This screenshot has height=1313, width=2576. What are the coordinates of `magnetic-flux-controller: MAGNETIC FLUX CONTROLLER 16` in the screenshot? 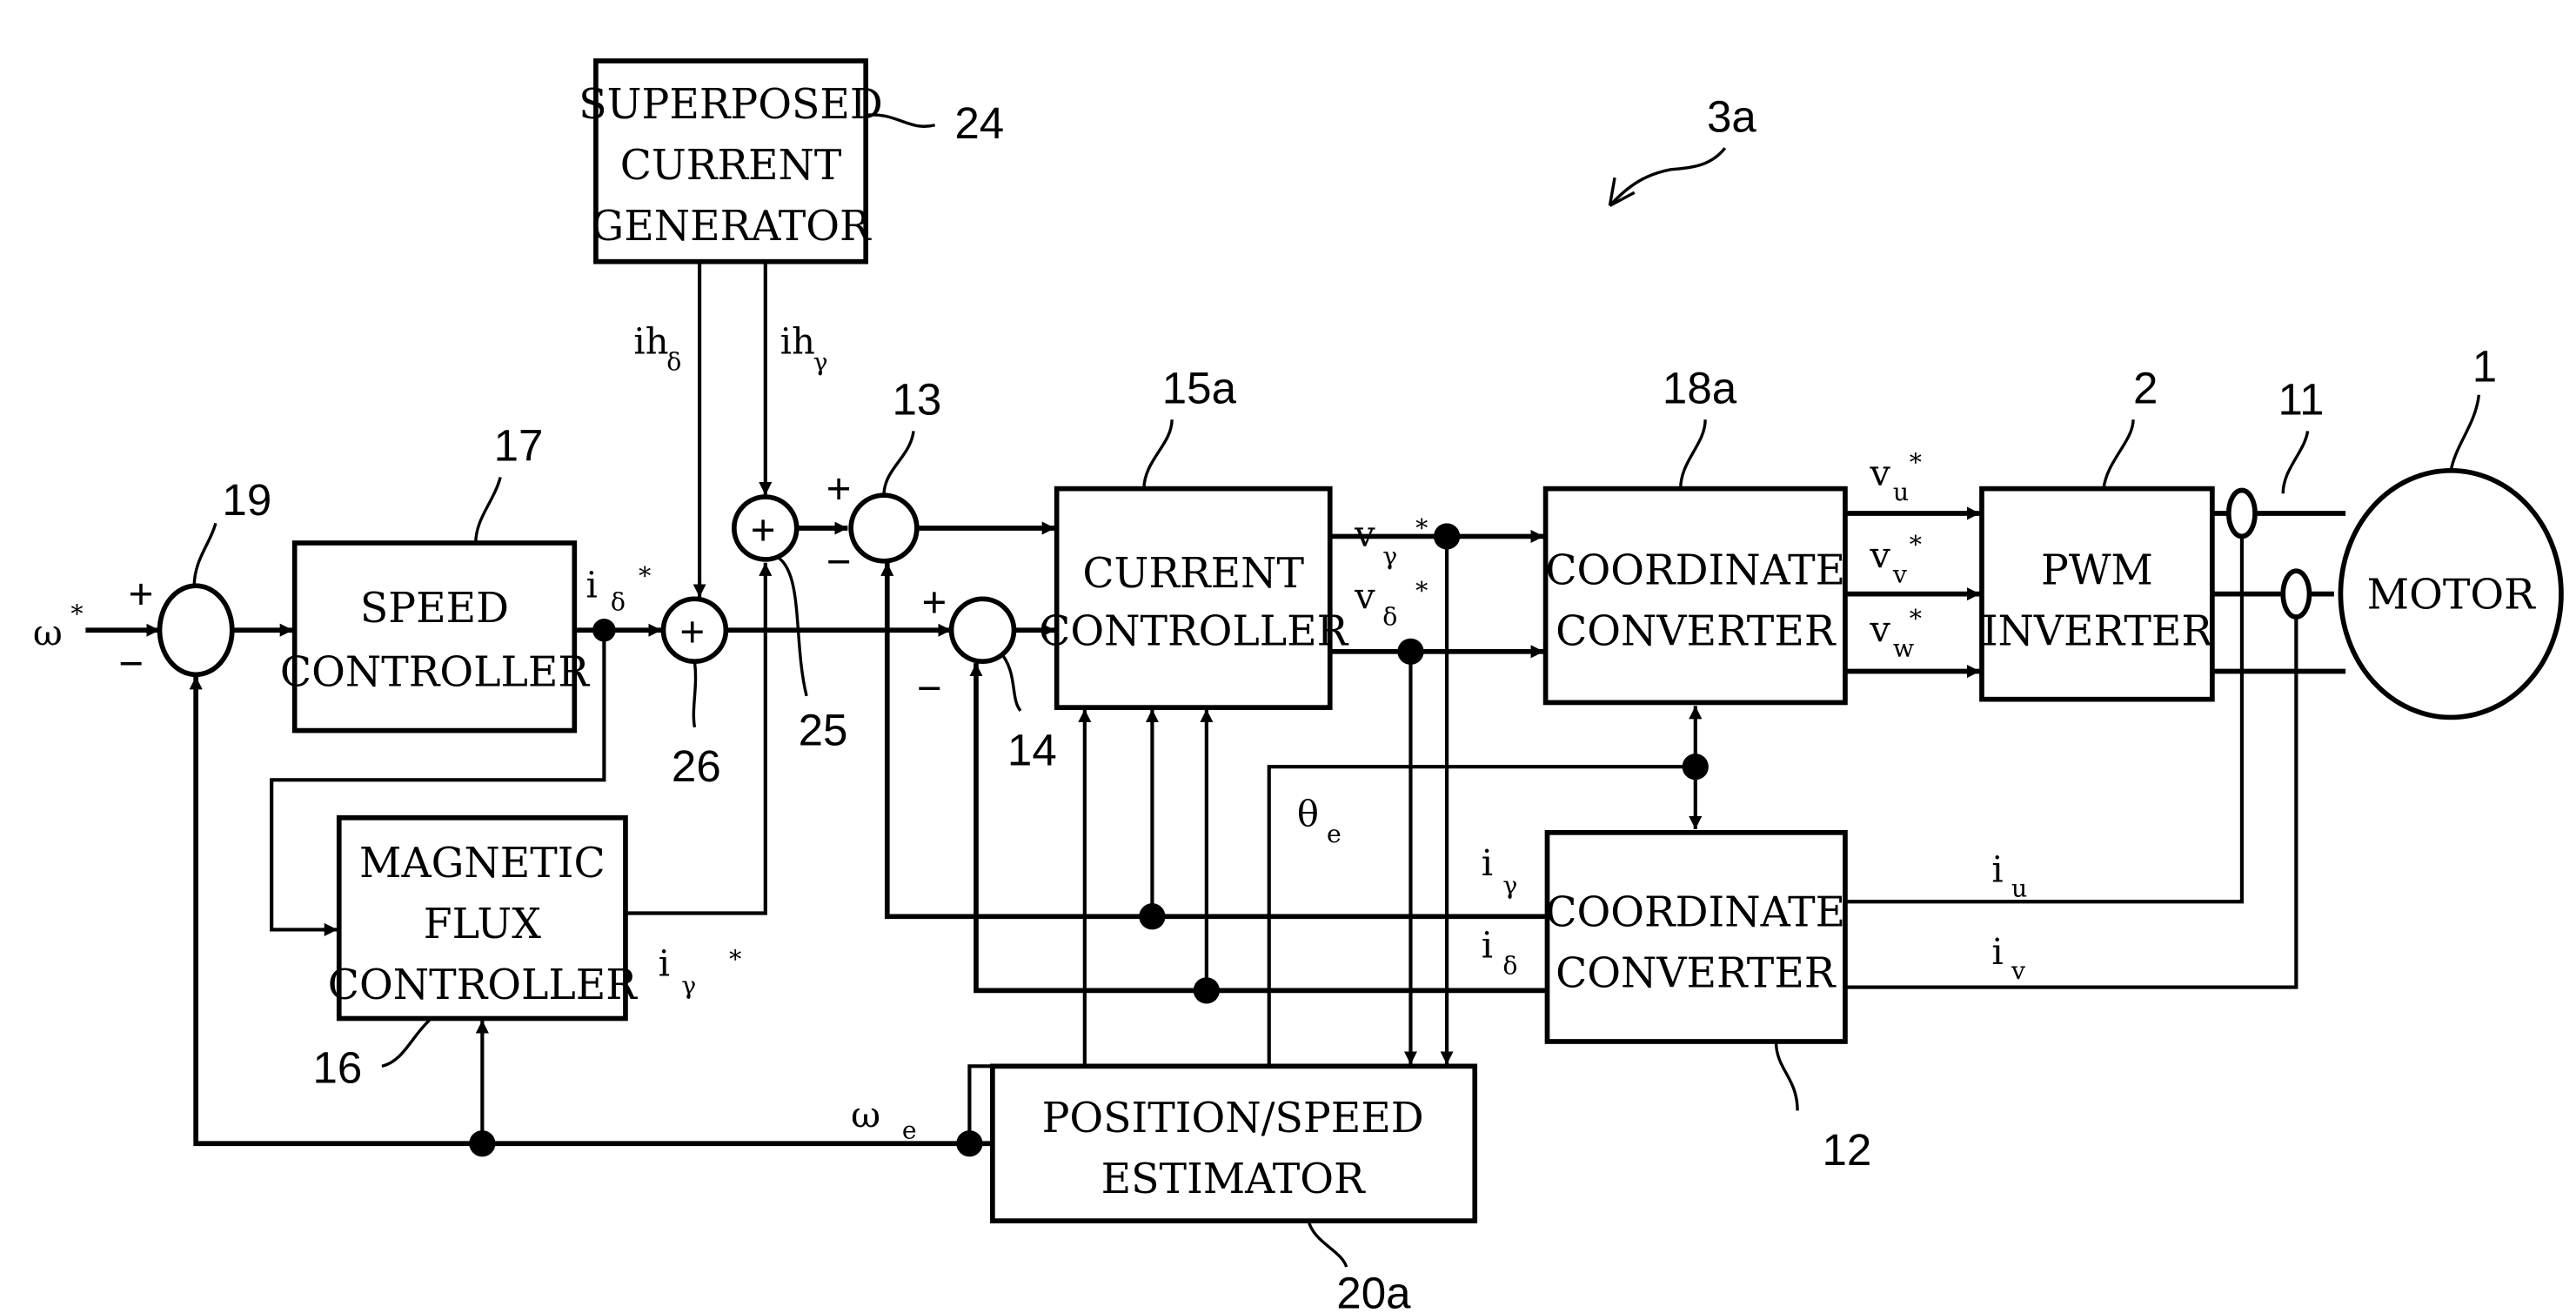 It's located at (475, 953).